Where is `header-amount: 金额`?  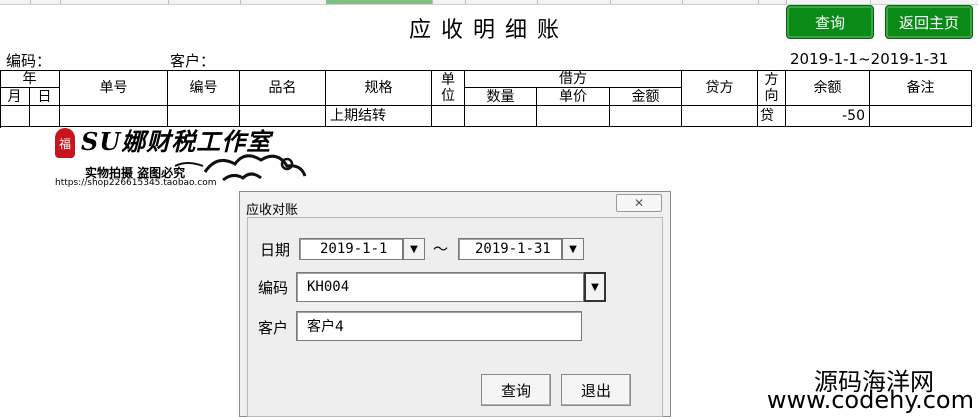 header-amount: 金额 is located at coordinates (646, 97).